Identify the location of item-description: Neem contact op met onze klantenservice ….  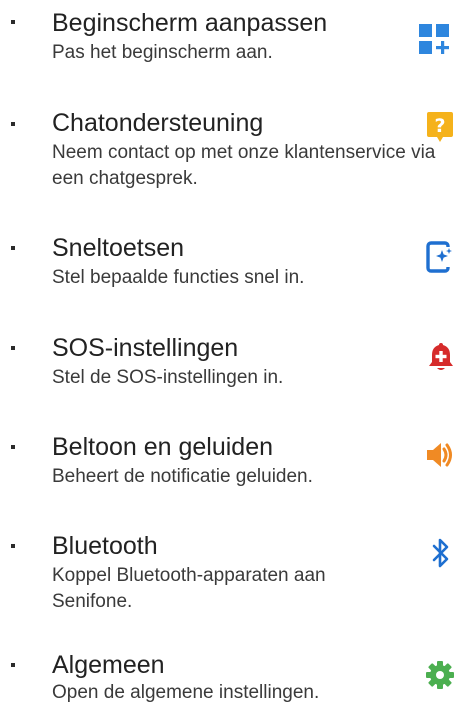
(244, 165).